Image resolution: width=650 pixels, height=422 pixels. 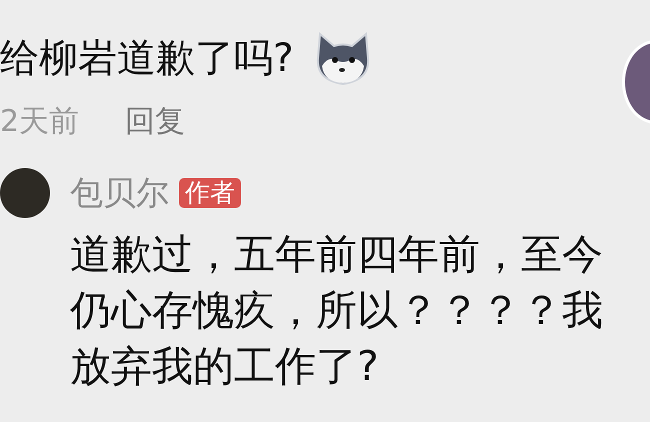 What do you see at coordinates (25, 193) in the screenshot?
I see `avatar` at bounding box center [25, 193].